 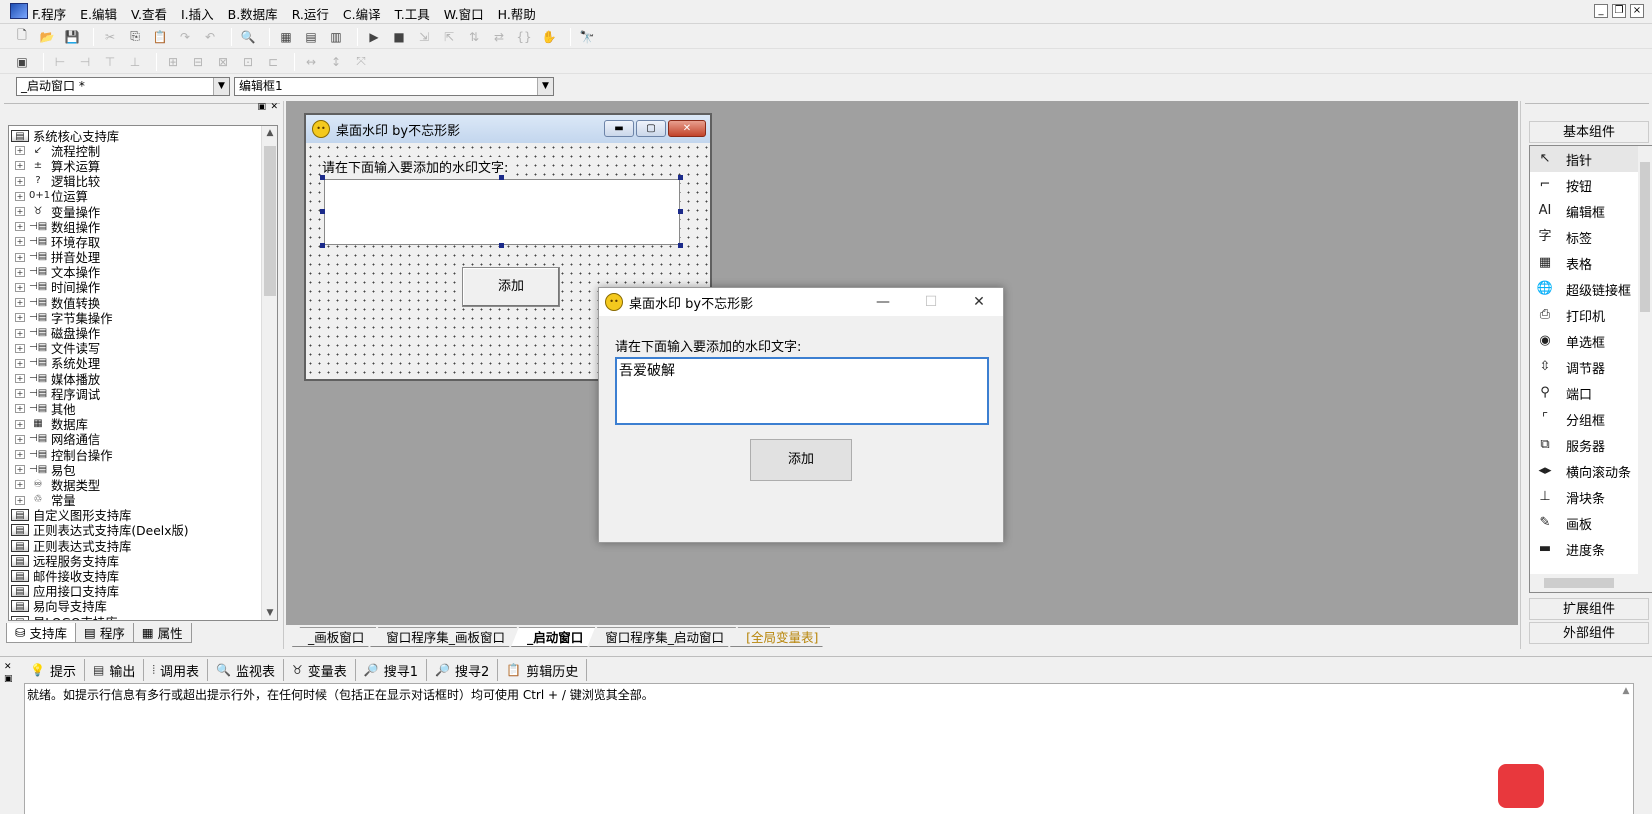 I want to click on layout-3-icon: ▥, so click(x=336, y=37).